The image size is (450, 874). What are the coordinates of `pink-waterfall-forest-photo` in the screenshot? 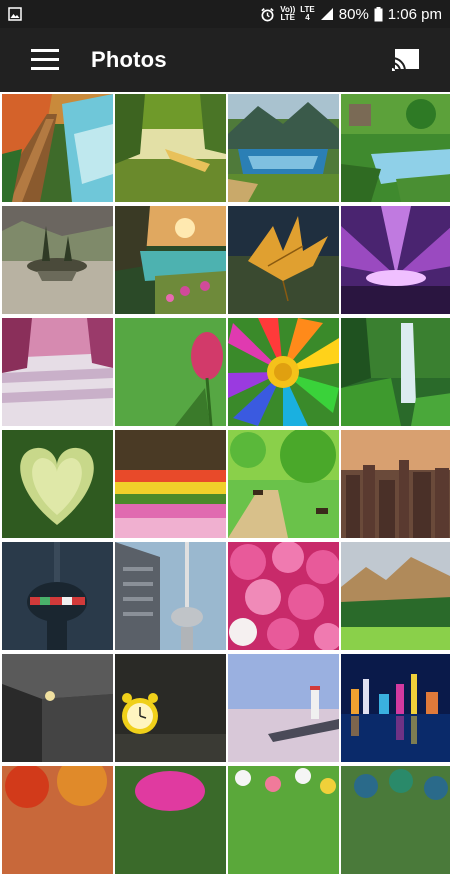 It's located at (57, 372).